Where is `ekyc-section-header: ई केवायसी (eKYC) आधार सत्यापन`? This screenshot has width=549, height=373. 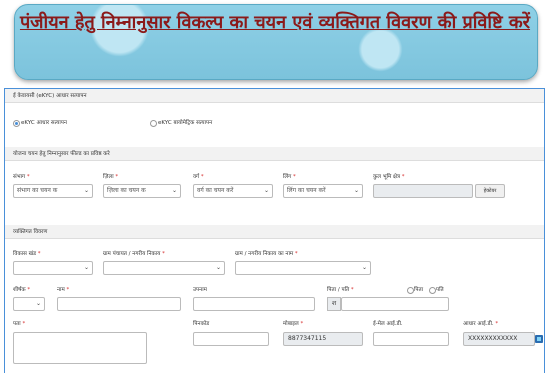
ekyc-section-header: ई केवायसी (eKYC) आधार सत्यापन is located at coordinates (274, 96).